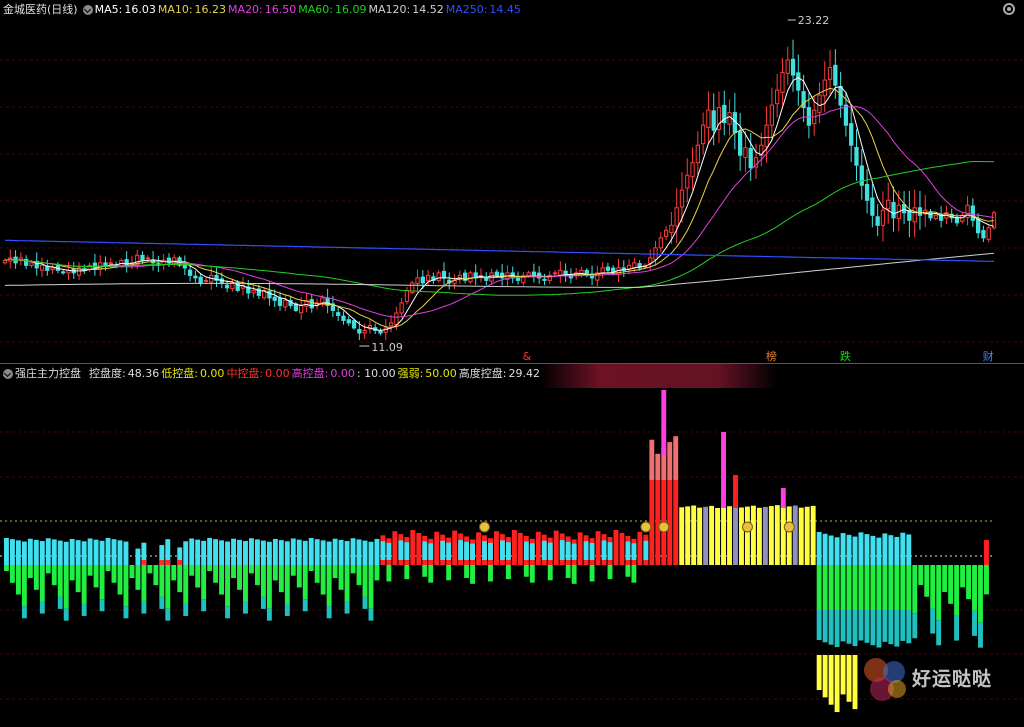 This screenshot has height=727, width=1024. Describe the element at coordinates (885, 679) in the screenshot. I see `watermark-logo-icon` at that location.